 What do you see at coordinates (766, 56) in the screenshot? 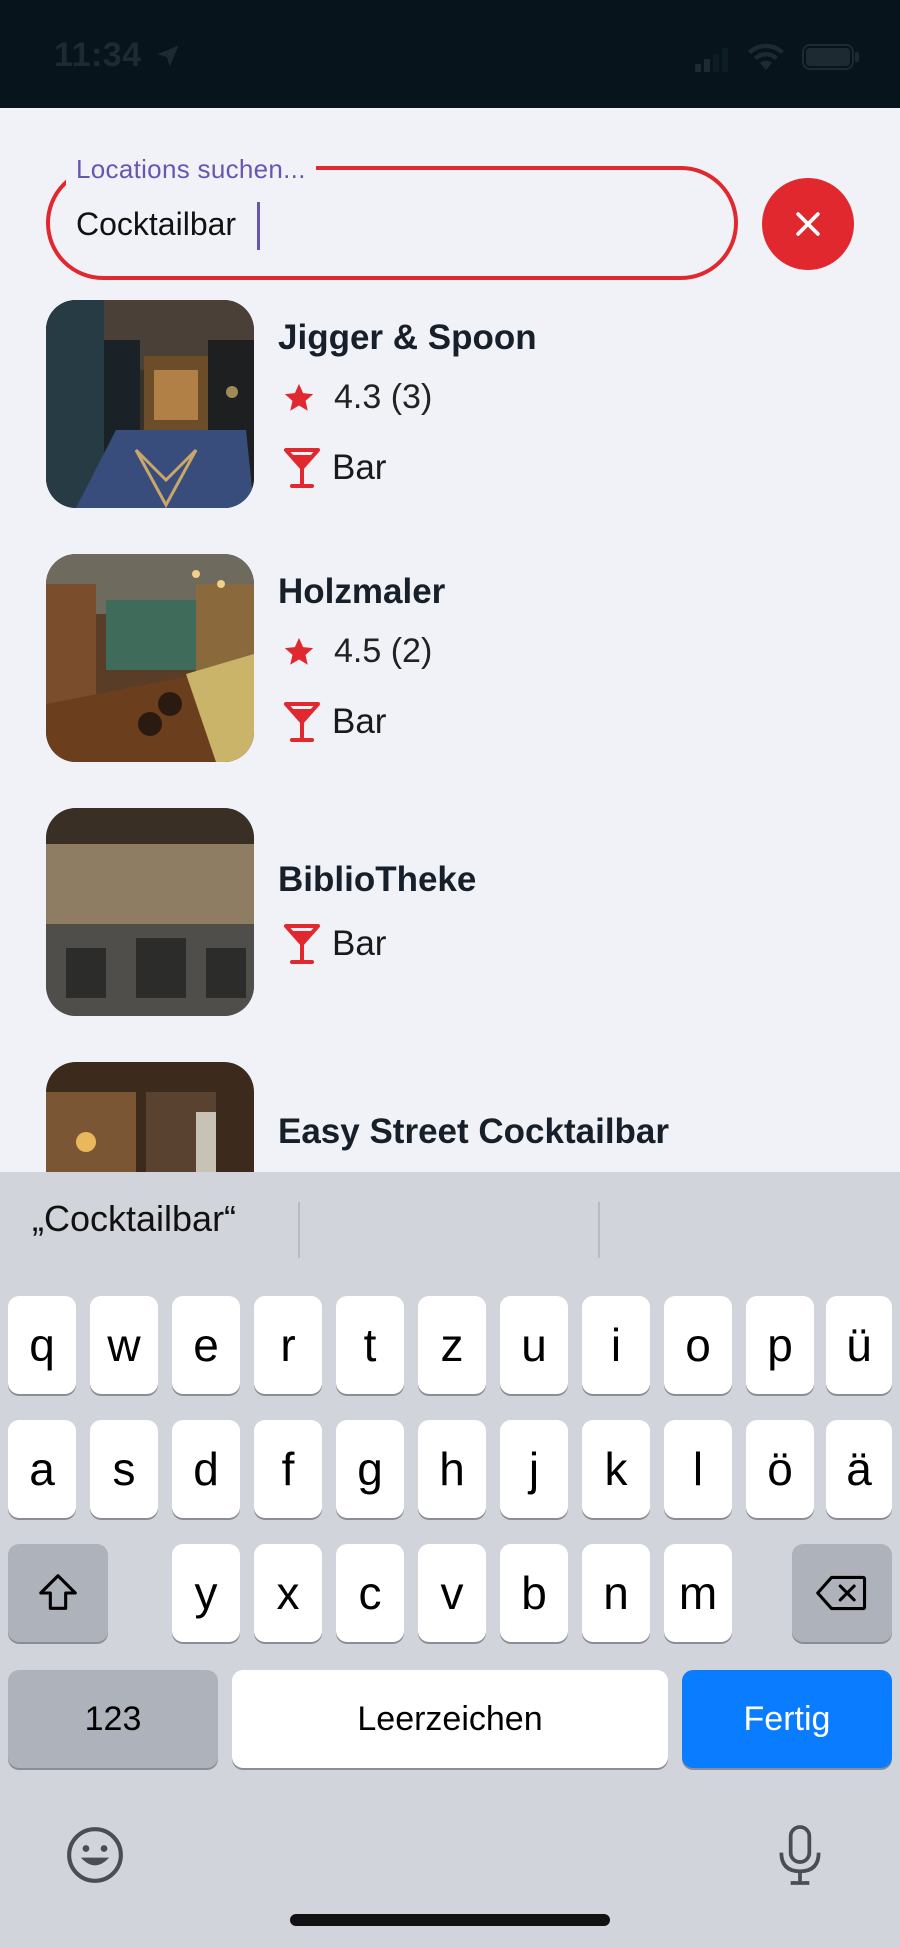
I see `wifi-icon` at bounding box center [766, 56].